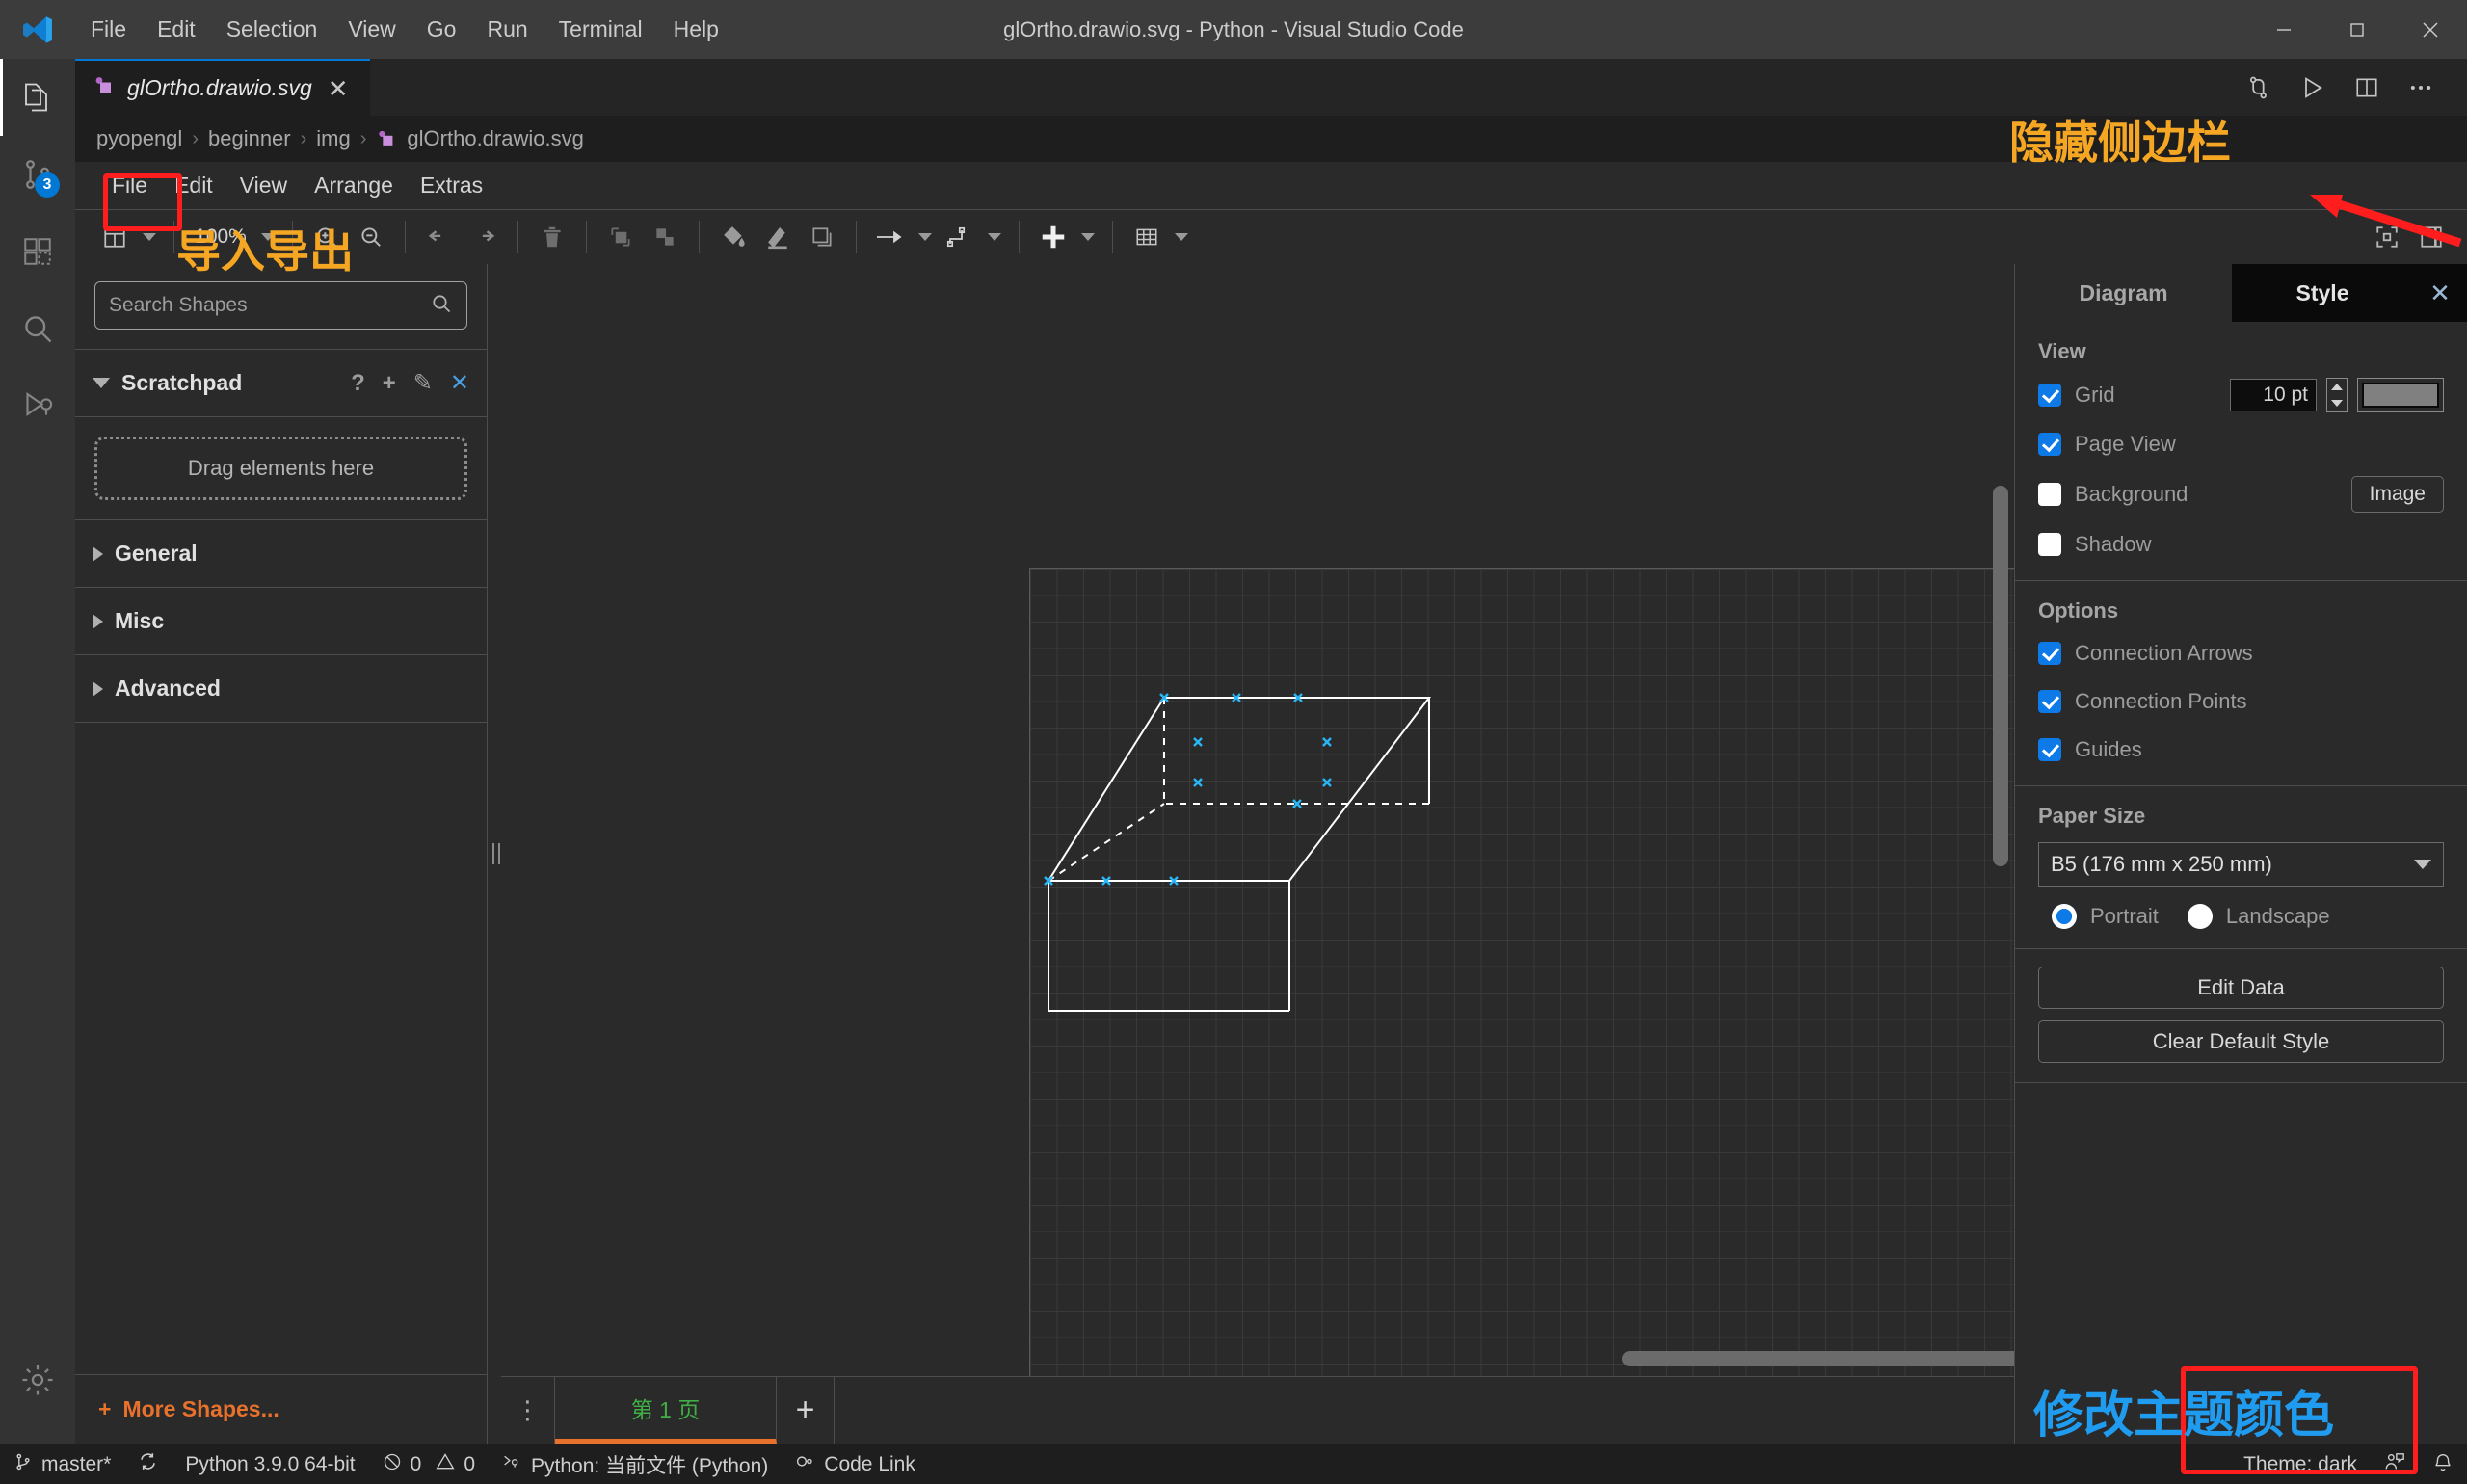 Image resolution: width=2467 pixels, height=1484 pixels. I want to click on maximize-button, so click(2357, 29).